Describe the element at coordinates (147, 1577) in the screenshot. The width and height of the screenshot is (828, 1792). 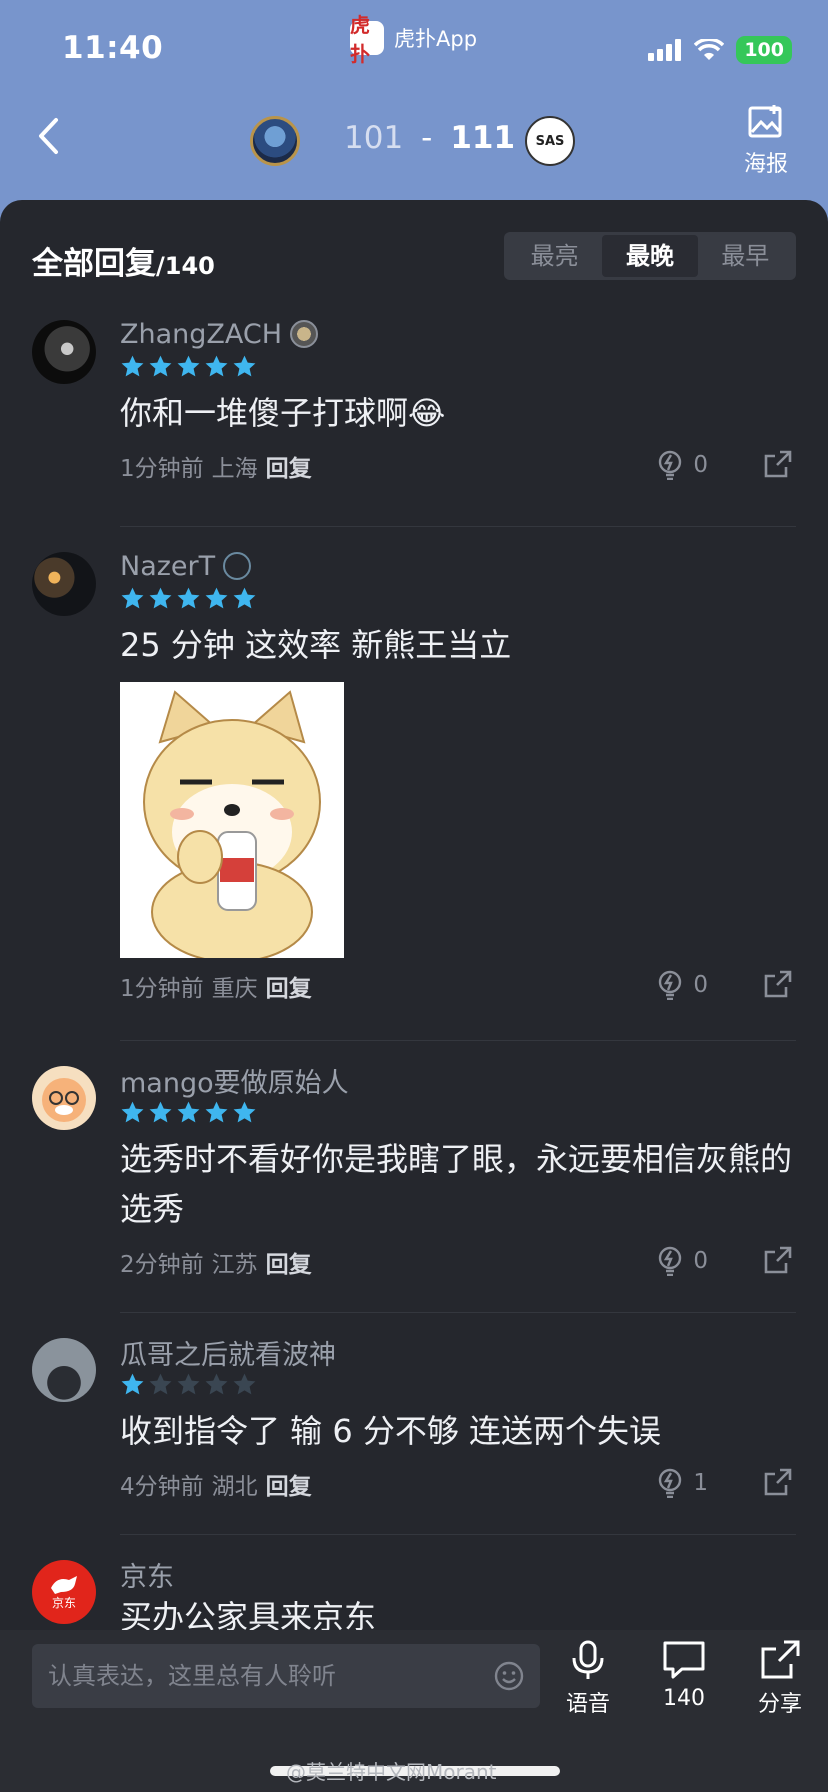
I see `username-text: 京东` at that location.